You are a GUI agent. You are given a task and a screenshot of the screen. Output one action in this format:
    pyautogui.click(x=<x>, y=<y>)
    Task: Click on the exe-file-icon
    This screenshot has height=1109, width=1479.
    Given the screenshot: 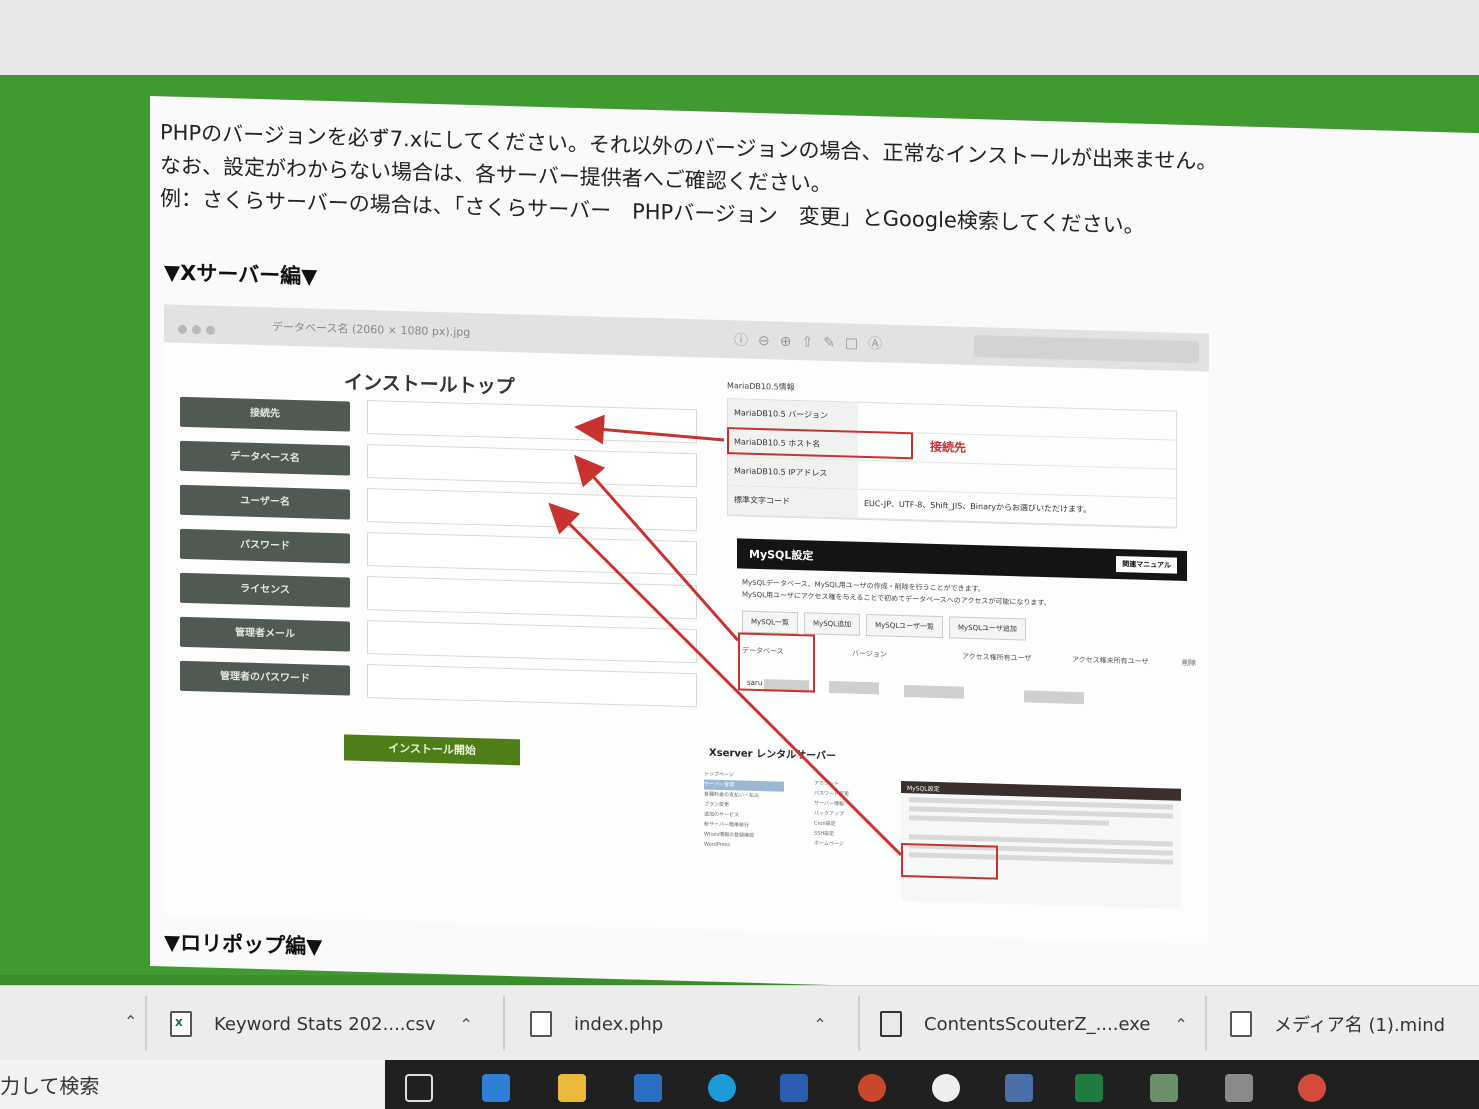 What is the action you would take?
    pyautogui.click(x=891, y=1024)
    